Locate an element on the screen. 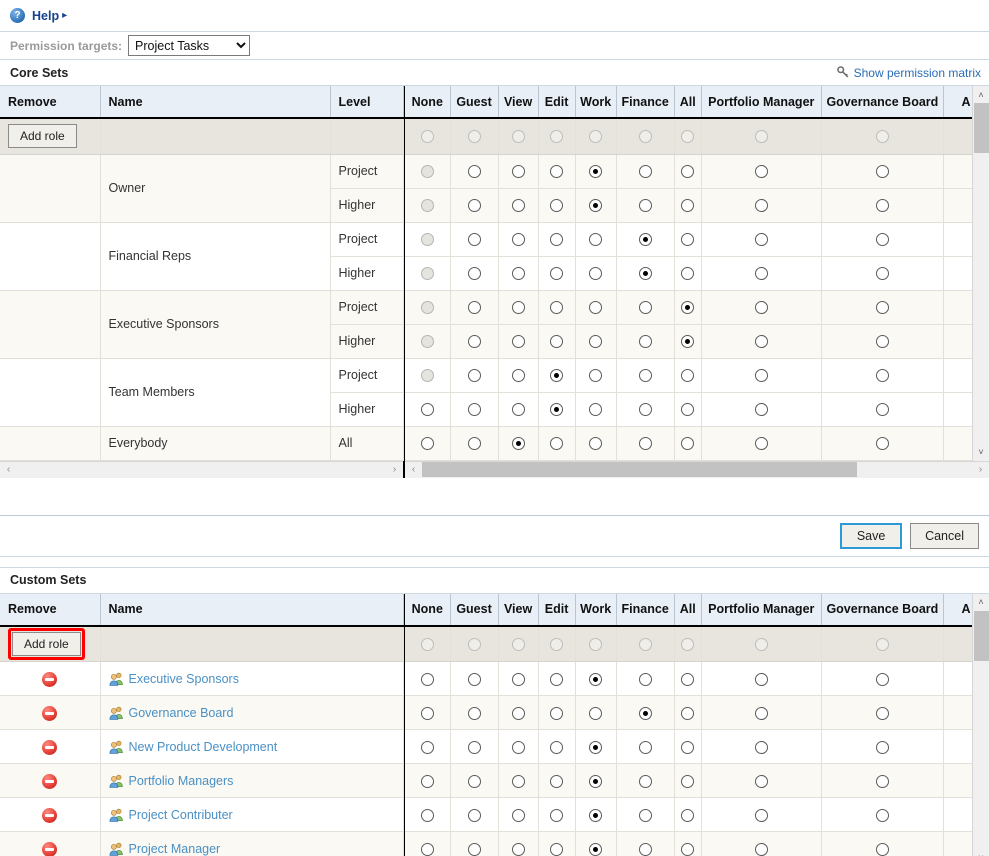 This screenshot has height=856, width=989. column-header-view: View is located at coordinates (518, 610).